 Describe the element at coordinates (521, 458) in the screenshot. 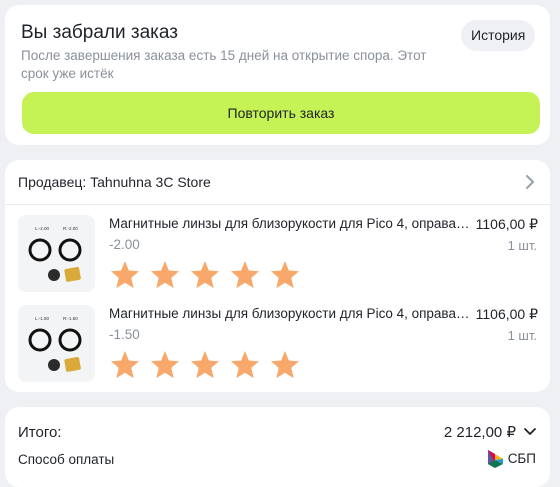

I see `payment-method: СБП` at that location.